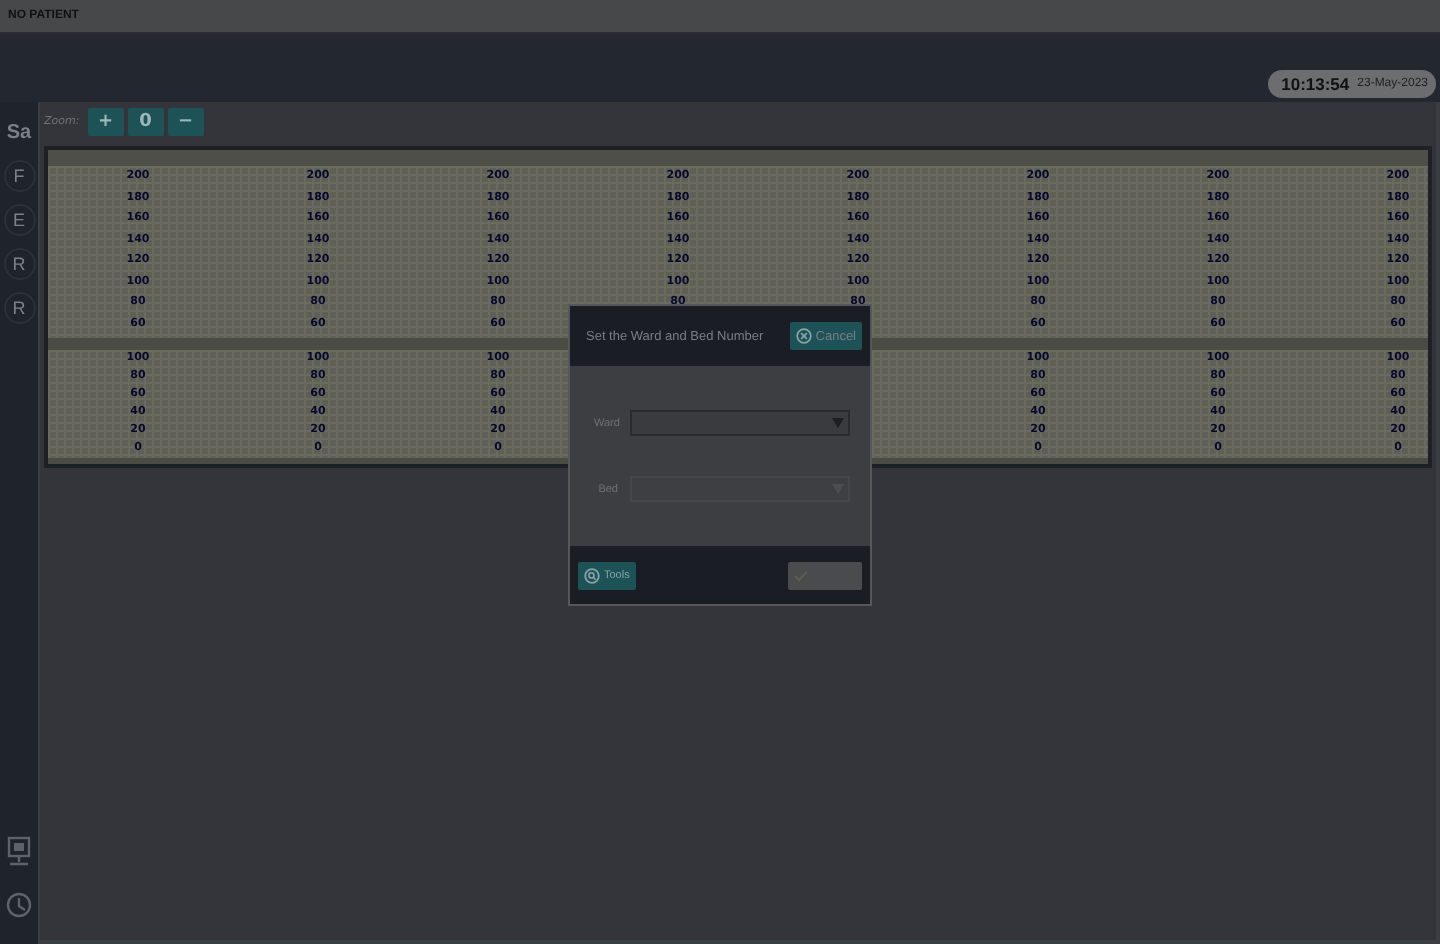 The width and height of the screenshot is (1440, 944). I want to click on zoom-out-button: −, so click(185, 122).